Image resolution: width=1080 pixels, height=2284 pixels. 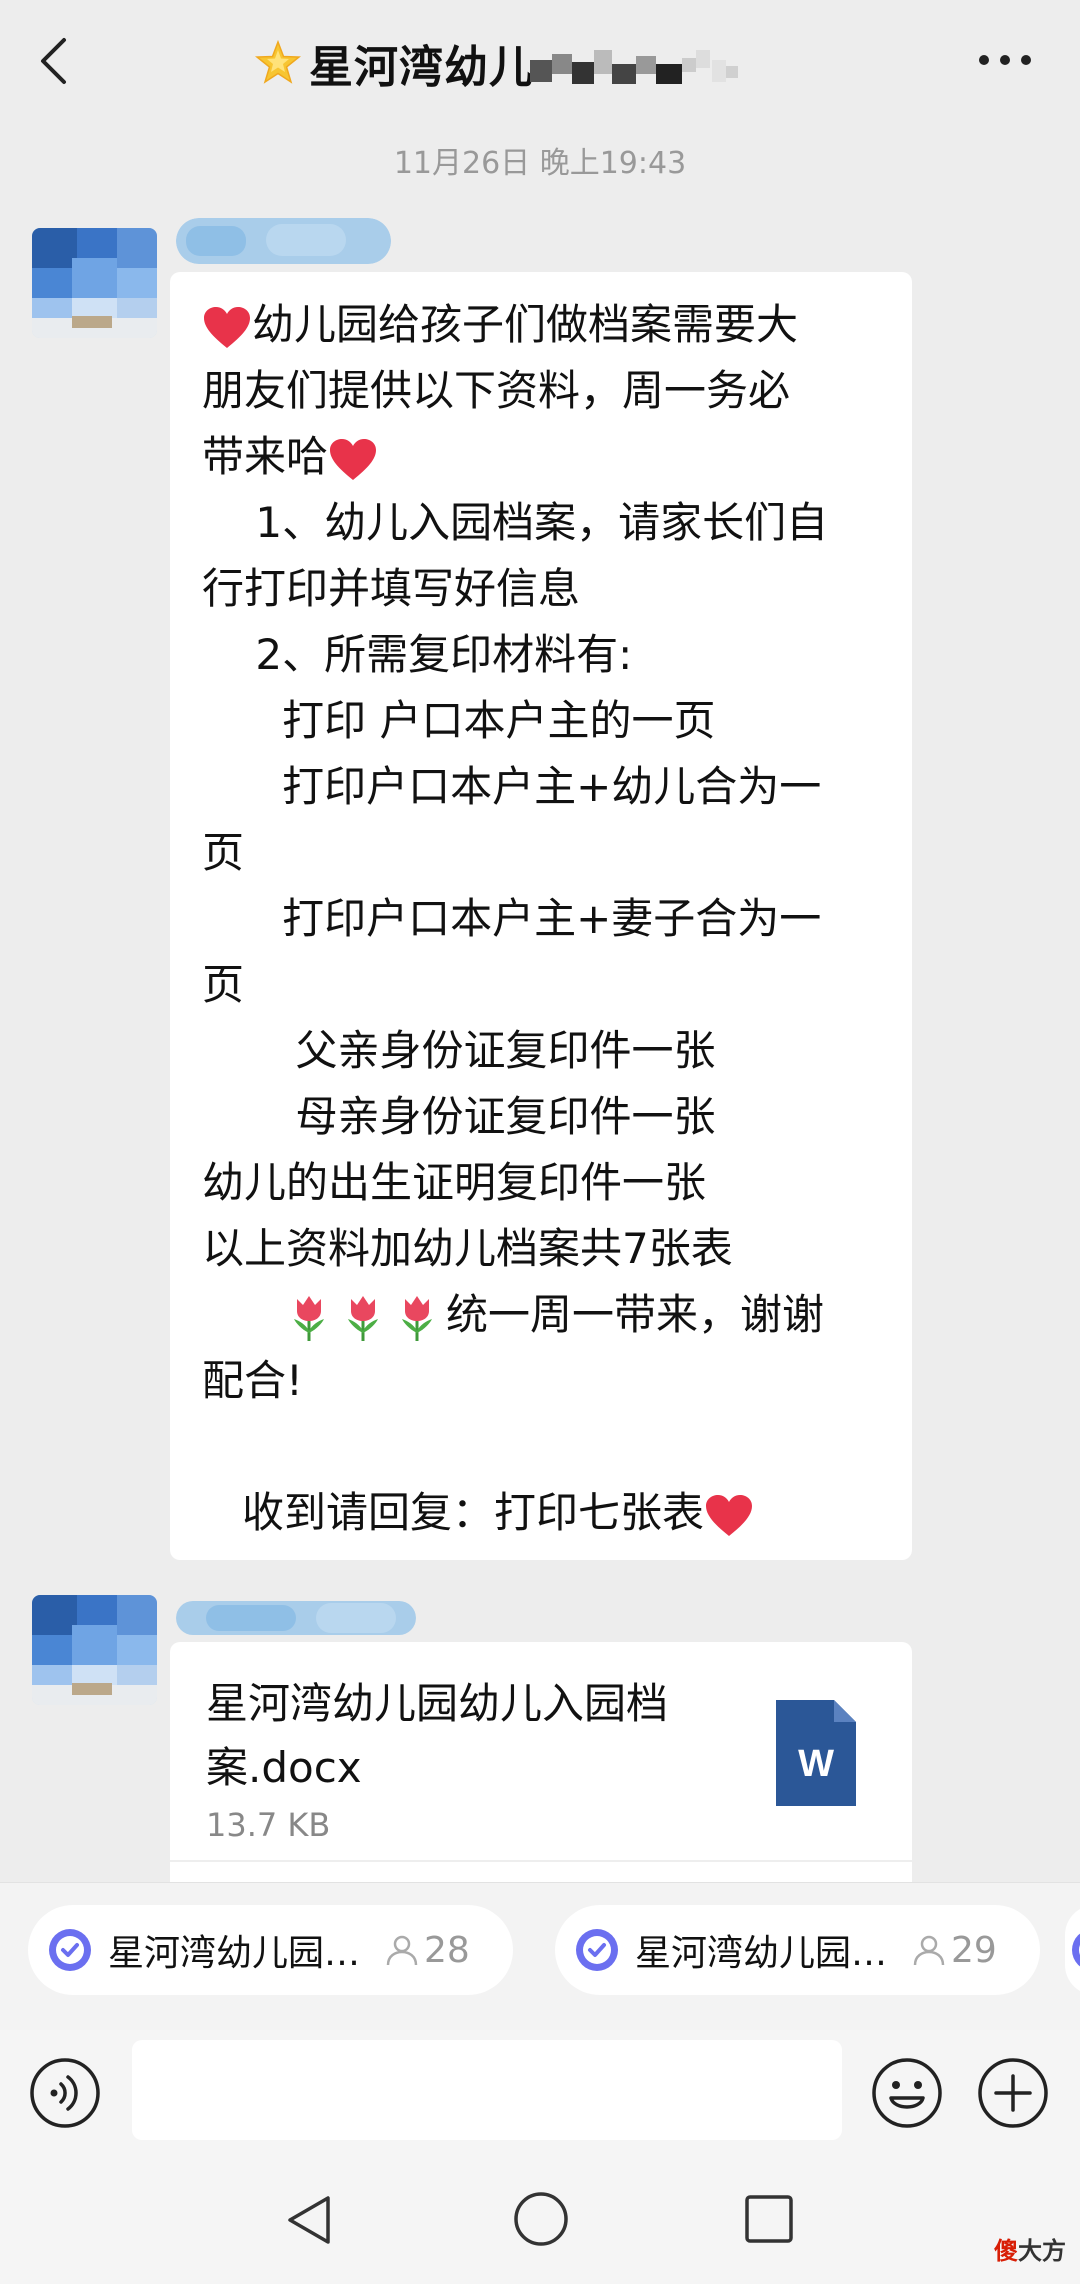 What do you see at coordinates (278, 62) in the screenshot?
I see `star-icon` at bounding box center [278, 62].